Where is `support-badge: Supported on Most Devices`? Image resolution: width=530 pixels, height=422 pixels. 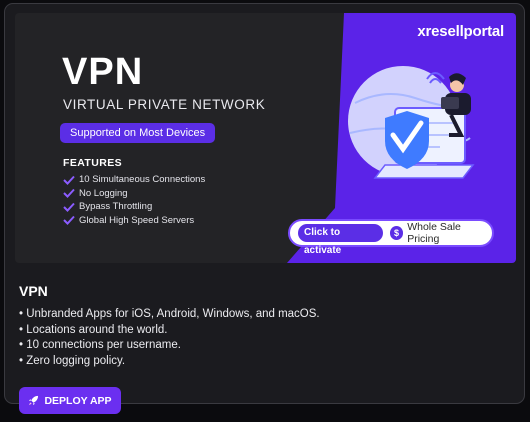 support-badge: Supported on Most Devices is located at coordinates (138, 133).